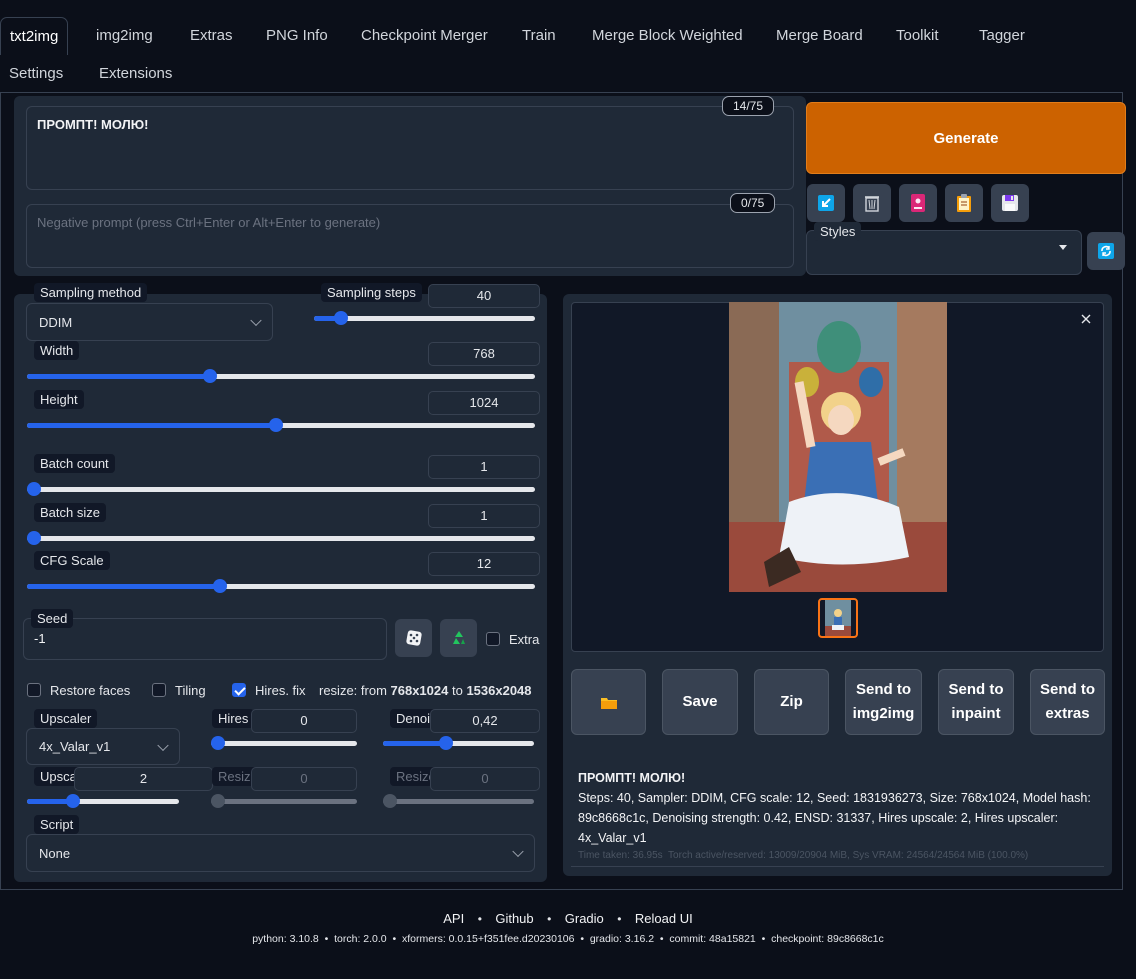 Image resolution: width=1136 pixels, height=979 pixels. I want to click on tab-checkpoint-merger: Checkpoint Merger, so click(424, 36).